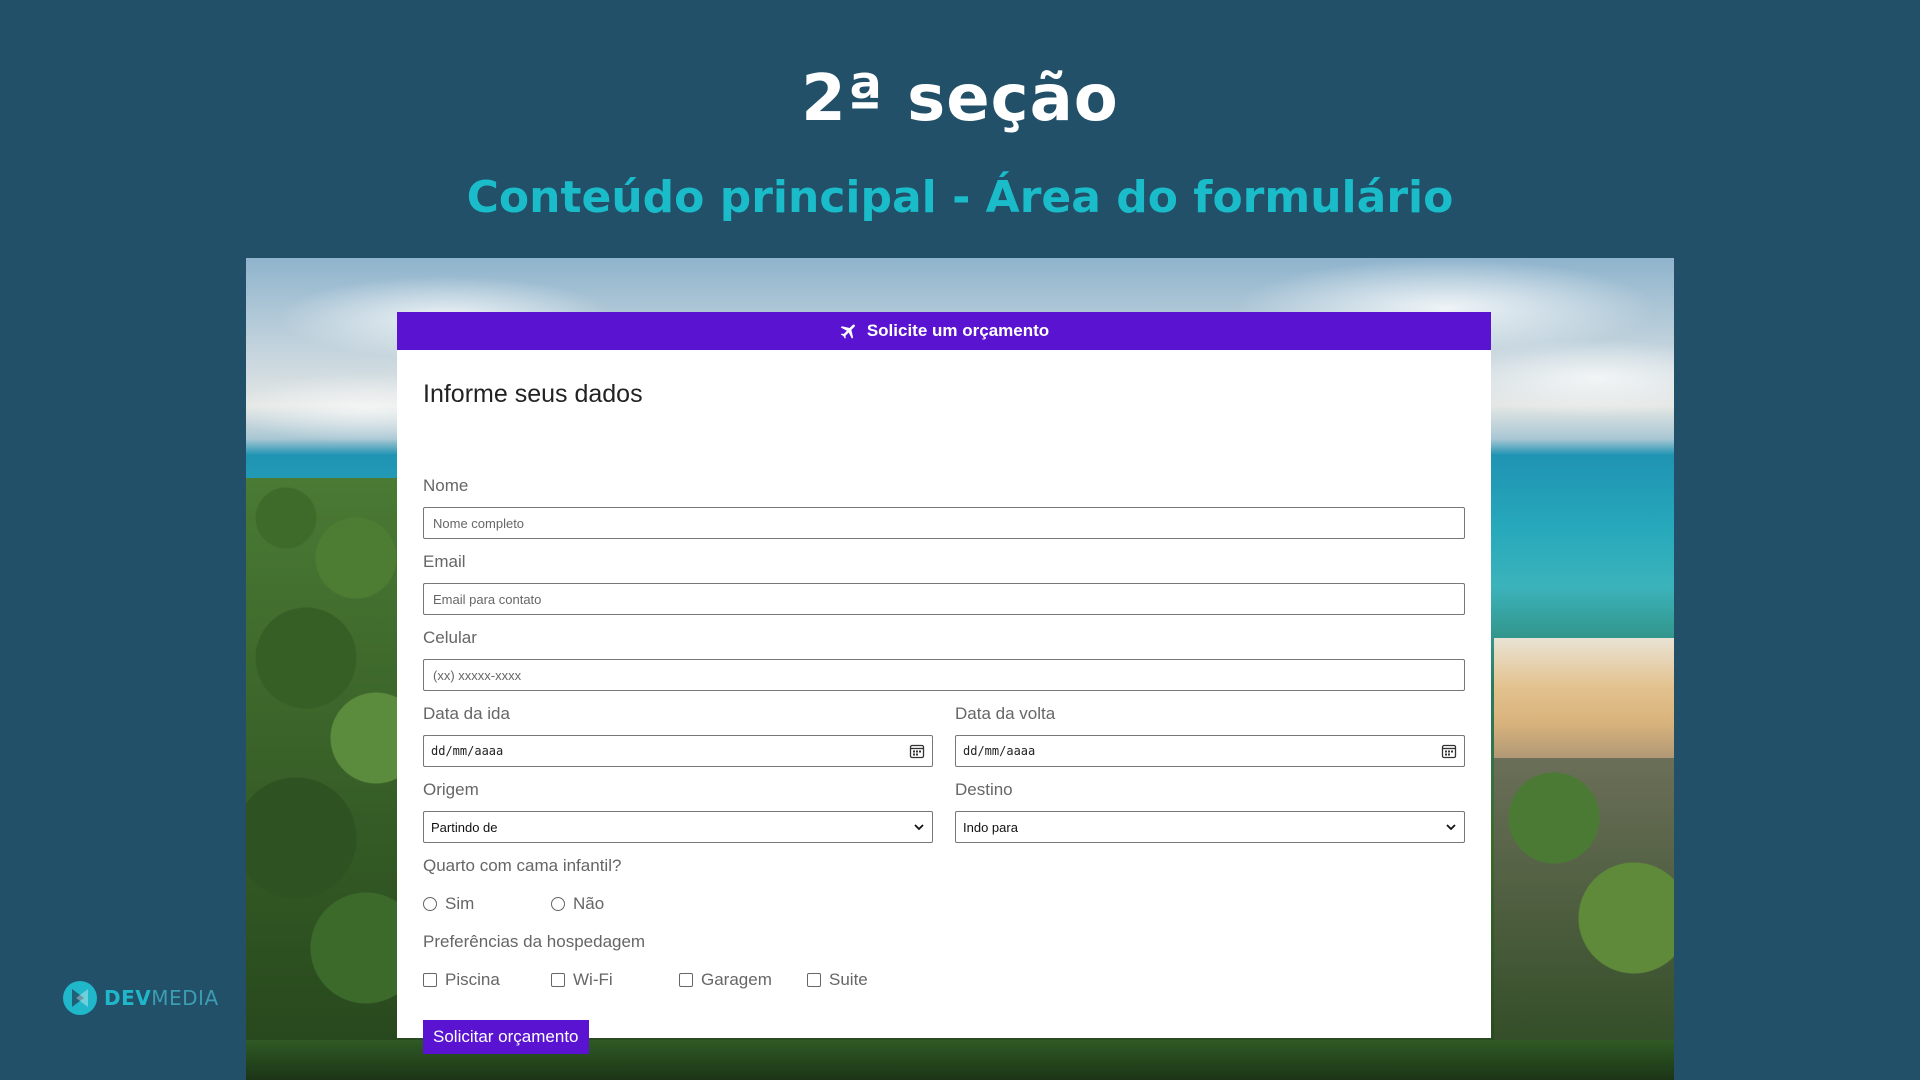 Image resolution: width=1920 pixels, height=1080 pixels. I want to click on form-heading: Informe seus dados, so click(533, 394).